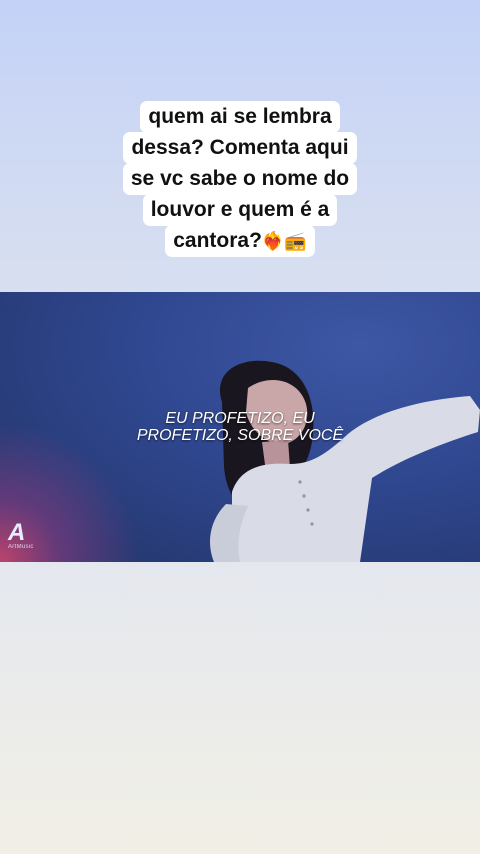 The height and width of the screenshot is (854, 480). Describe the element at coordinates (284, 241) in the screenshot. I see `heart-fire-radio-emoji: ❤️‍🔥📻` at that location.